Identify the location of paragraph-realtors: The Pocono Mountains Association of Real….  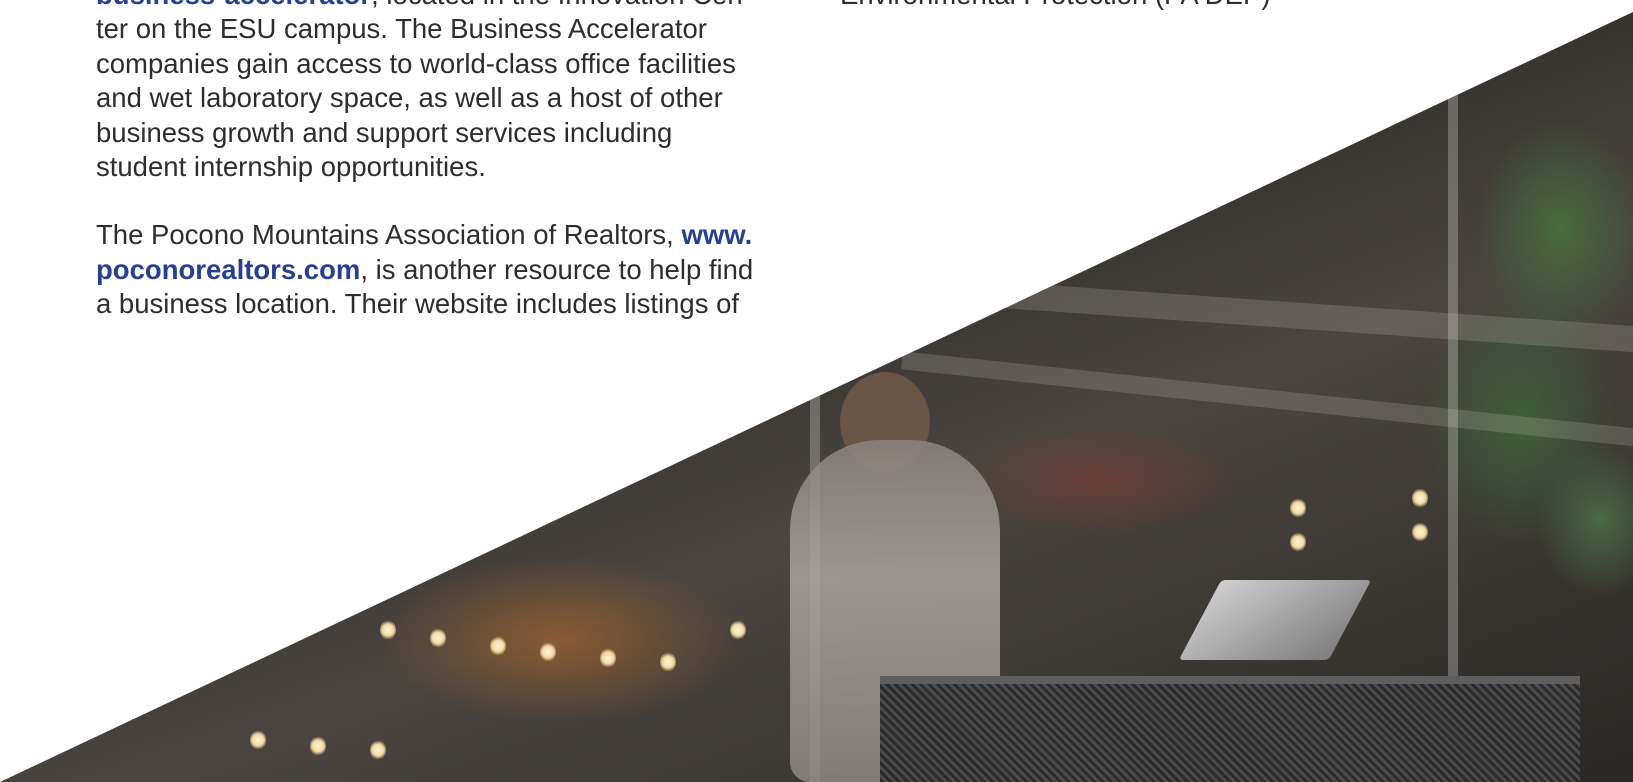
(446, 269).